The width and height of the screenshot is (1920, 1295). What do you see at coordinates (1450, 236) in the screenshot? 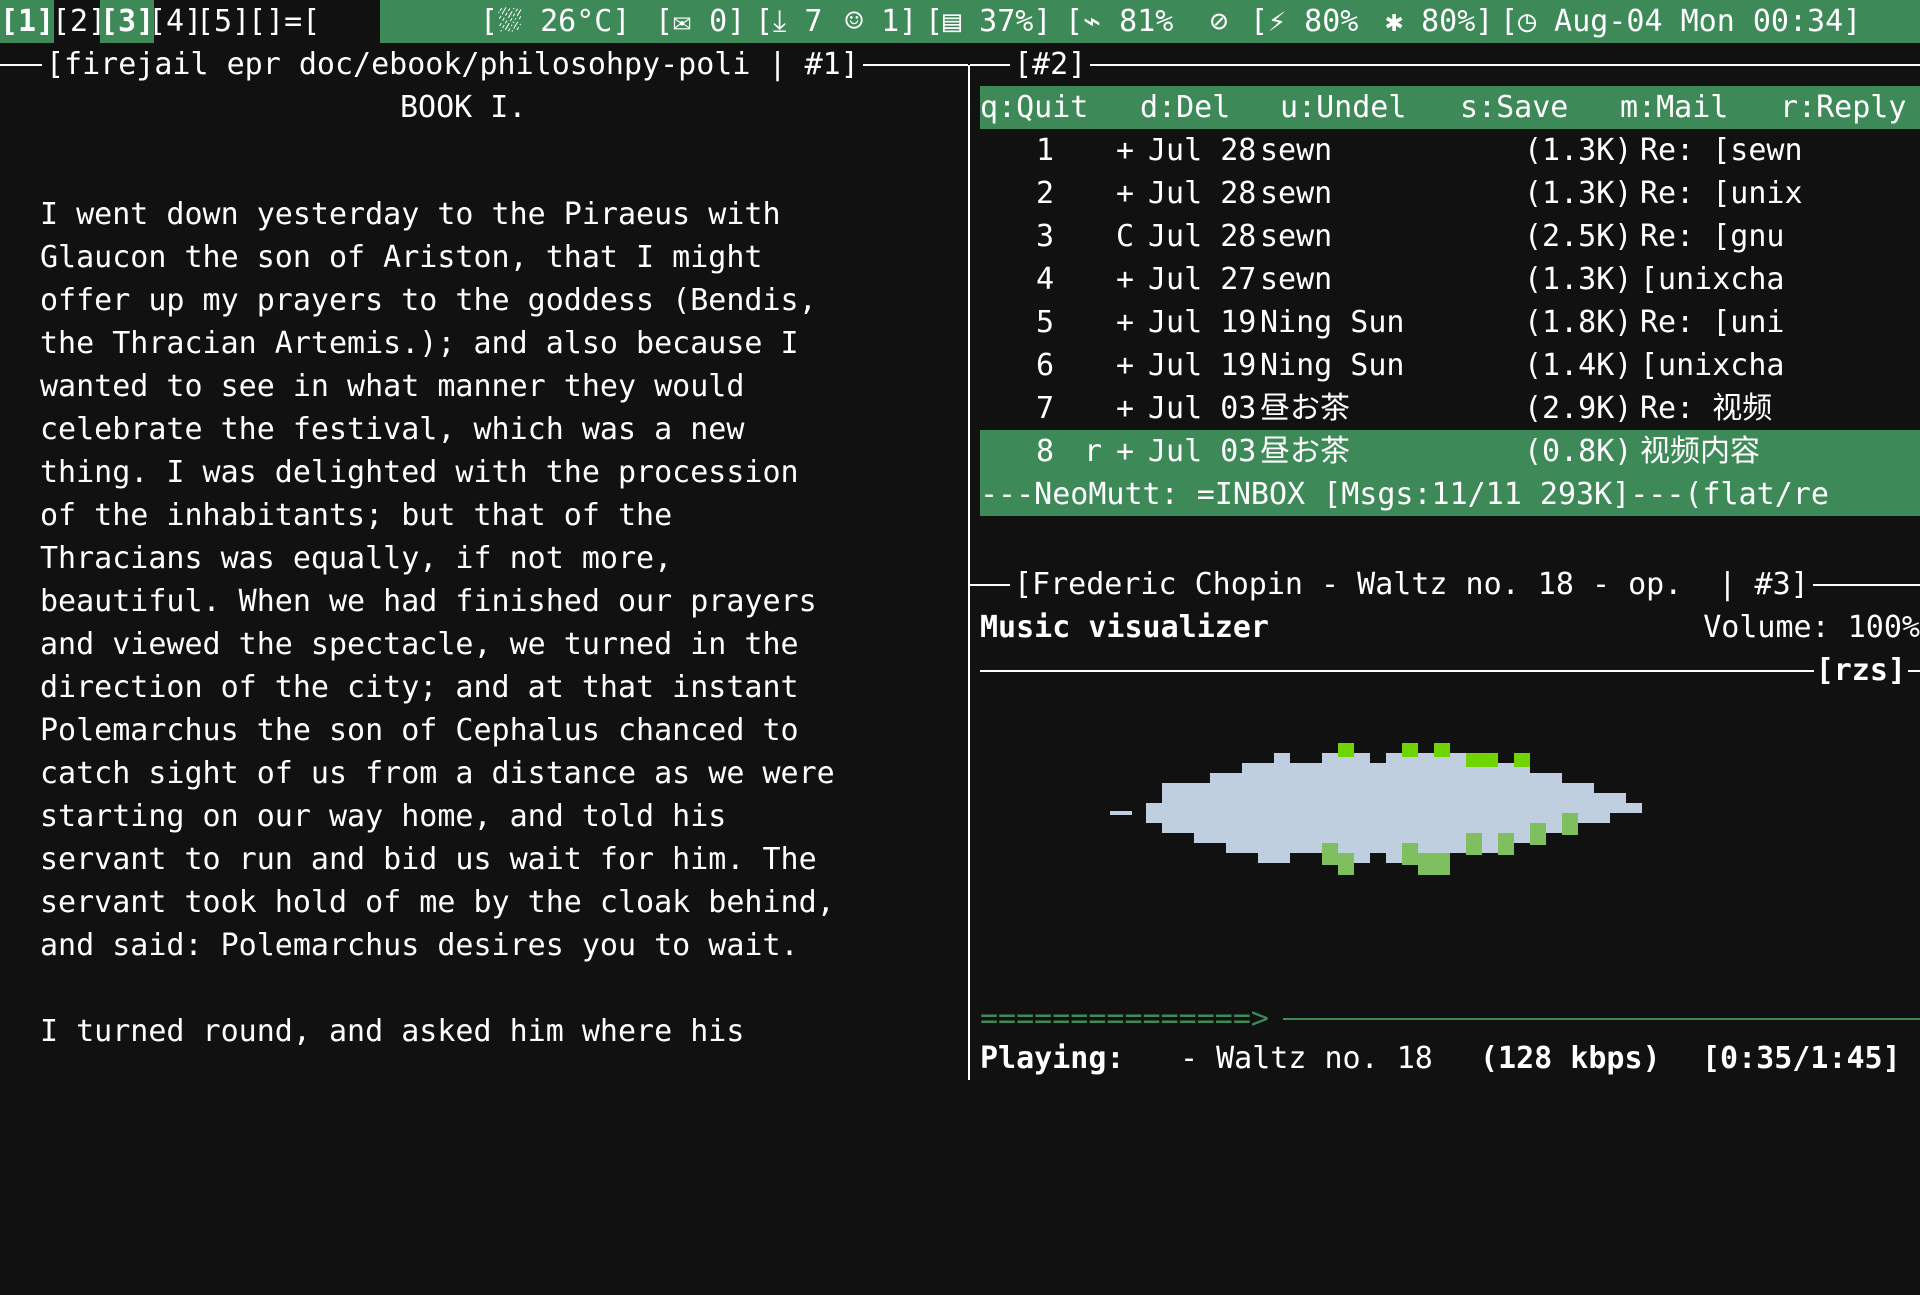
I see `message-row: 3 C Jul 28 sewn (2.5K) Re: [gnu` at bounding box center [1450, 236].